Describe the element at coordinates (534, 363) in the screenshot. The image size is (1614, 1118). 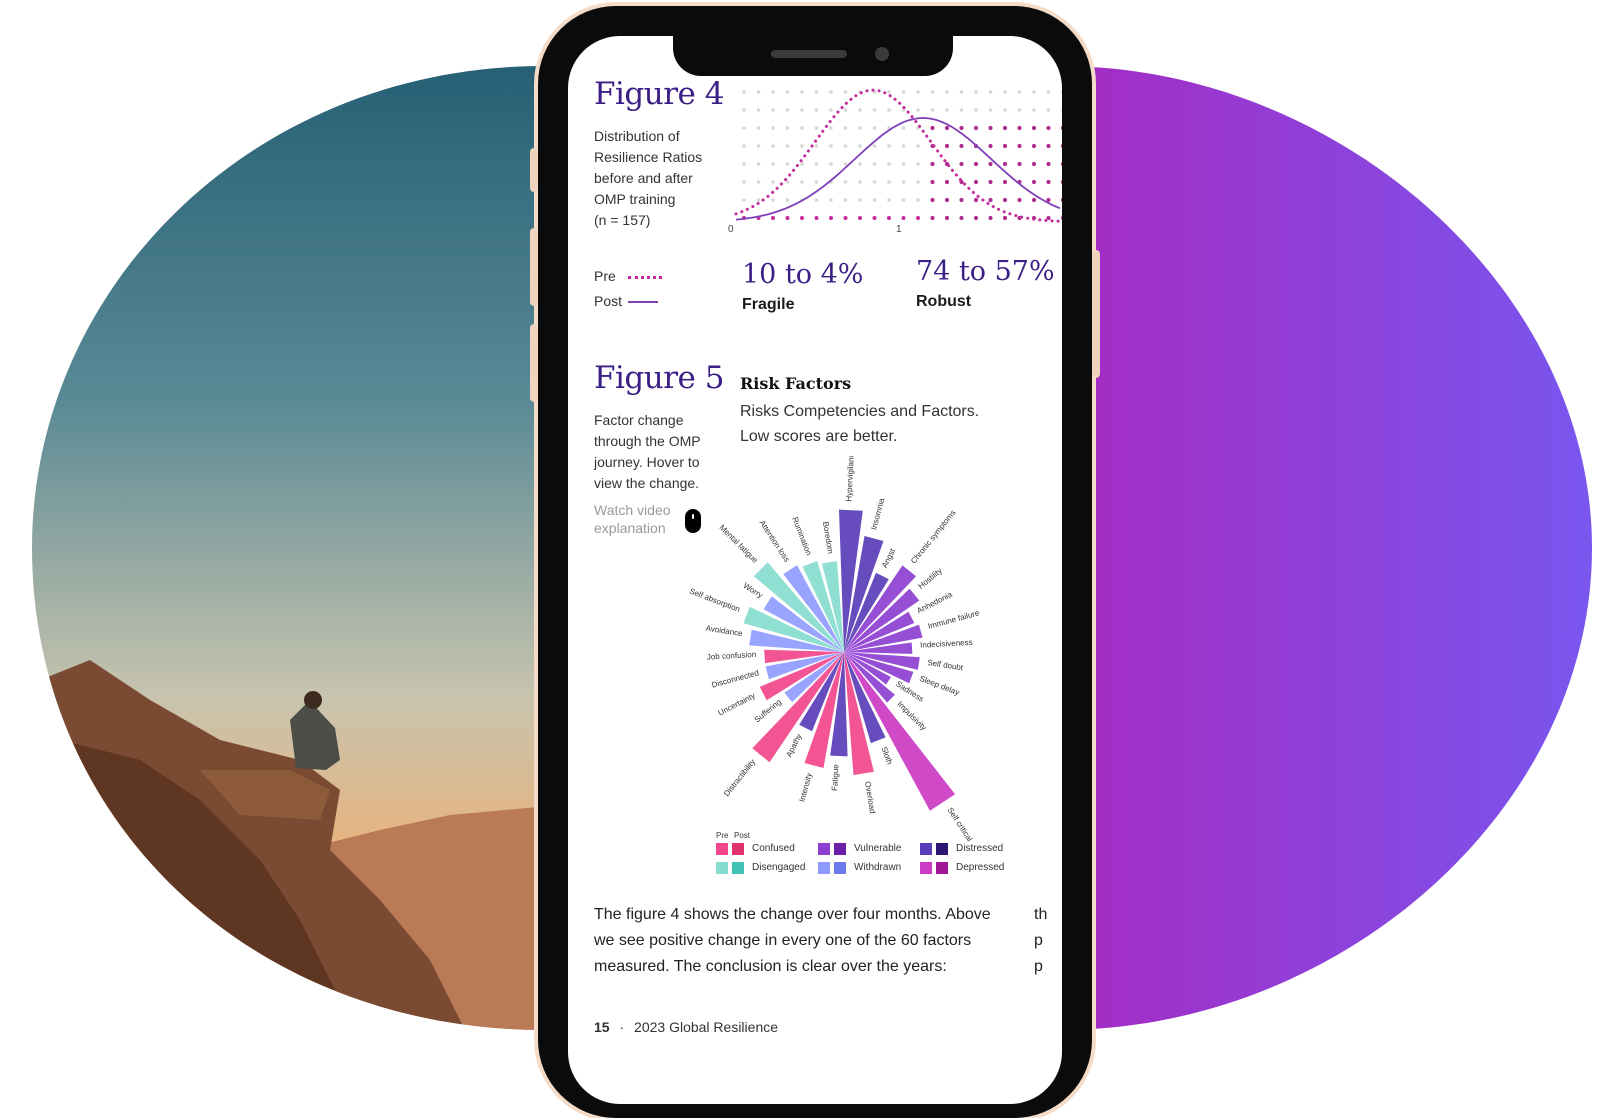
I see `volume-down-button` at that location.